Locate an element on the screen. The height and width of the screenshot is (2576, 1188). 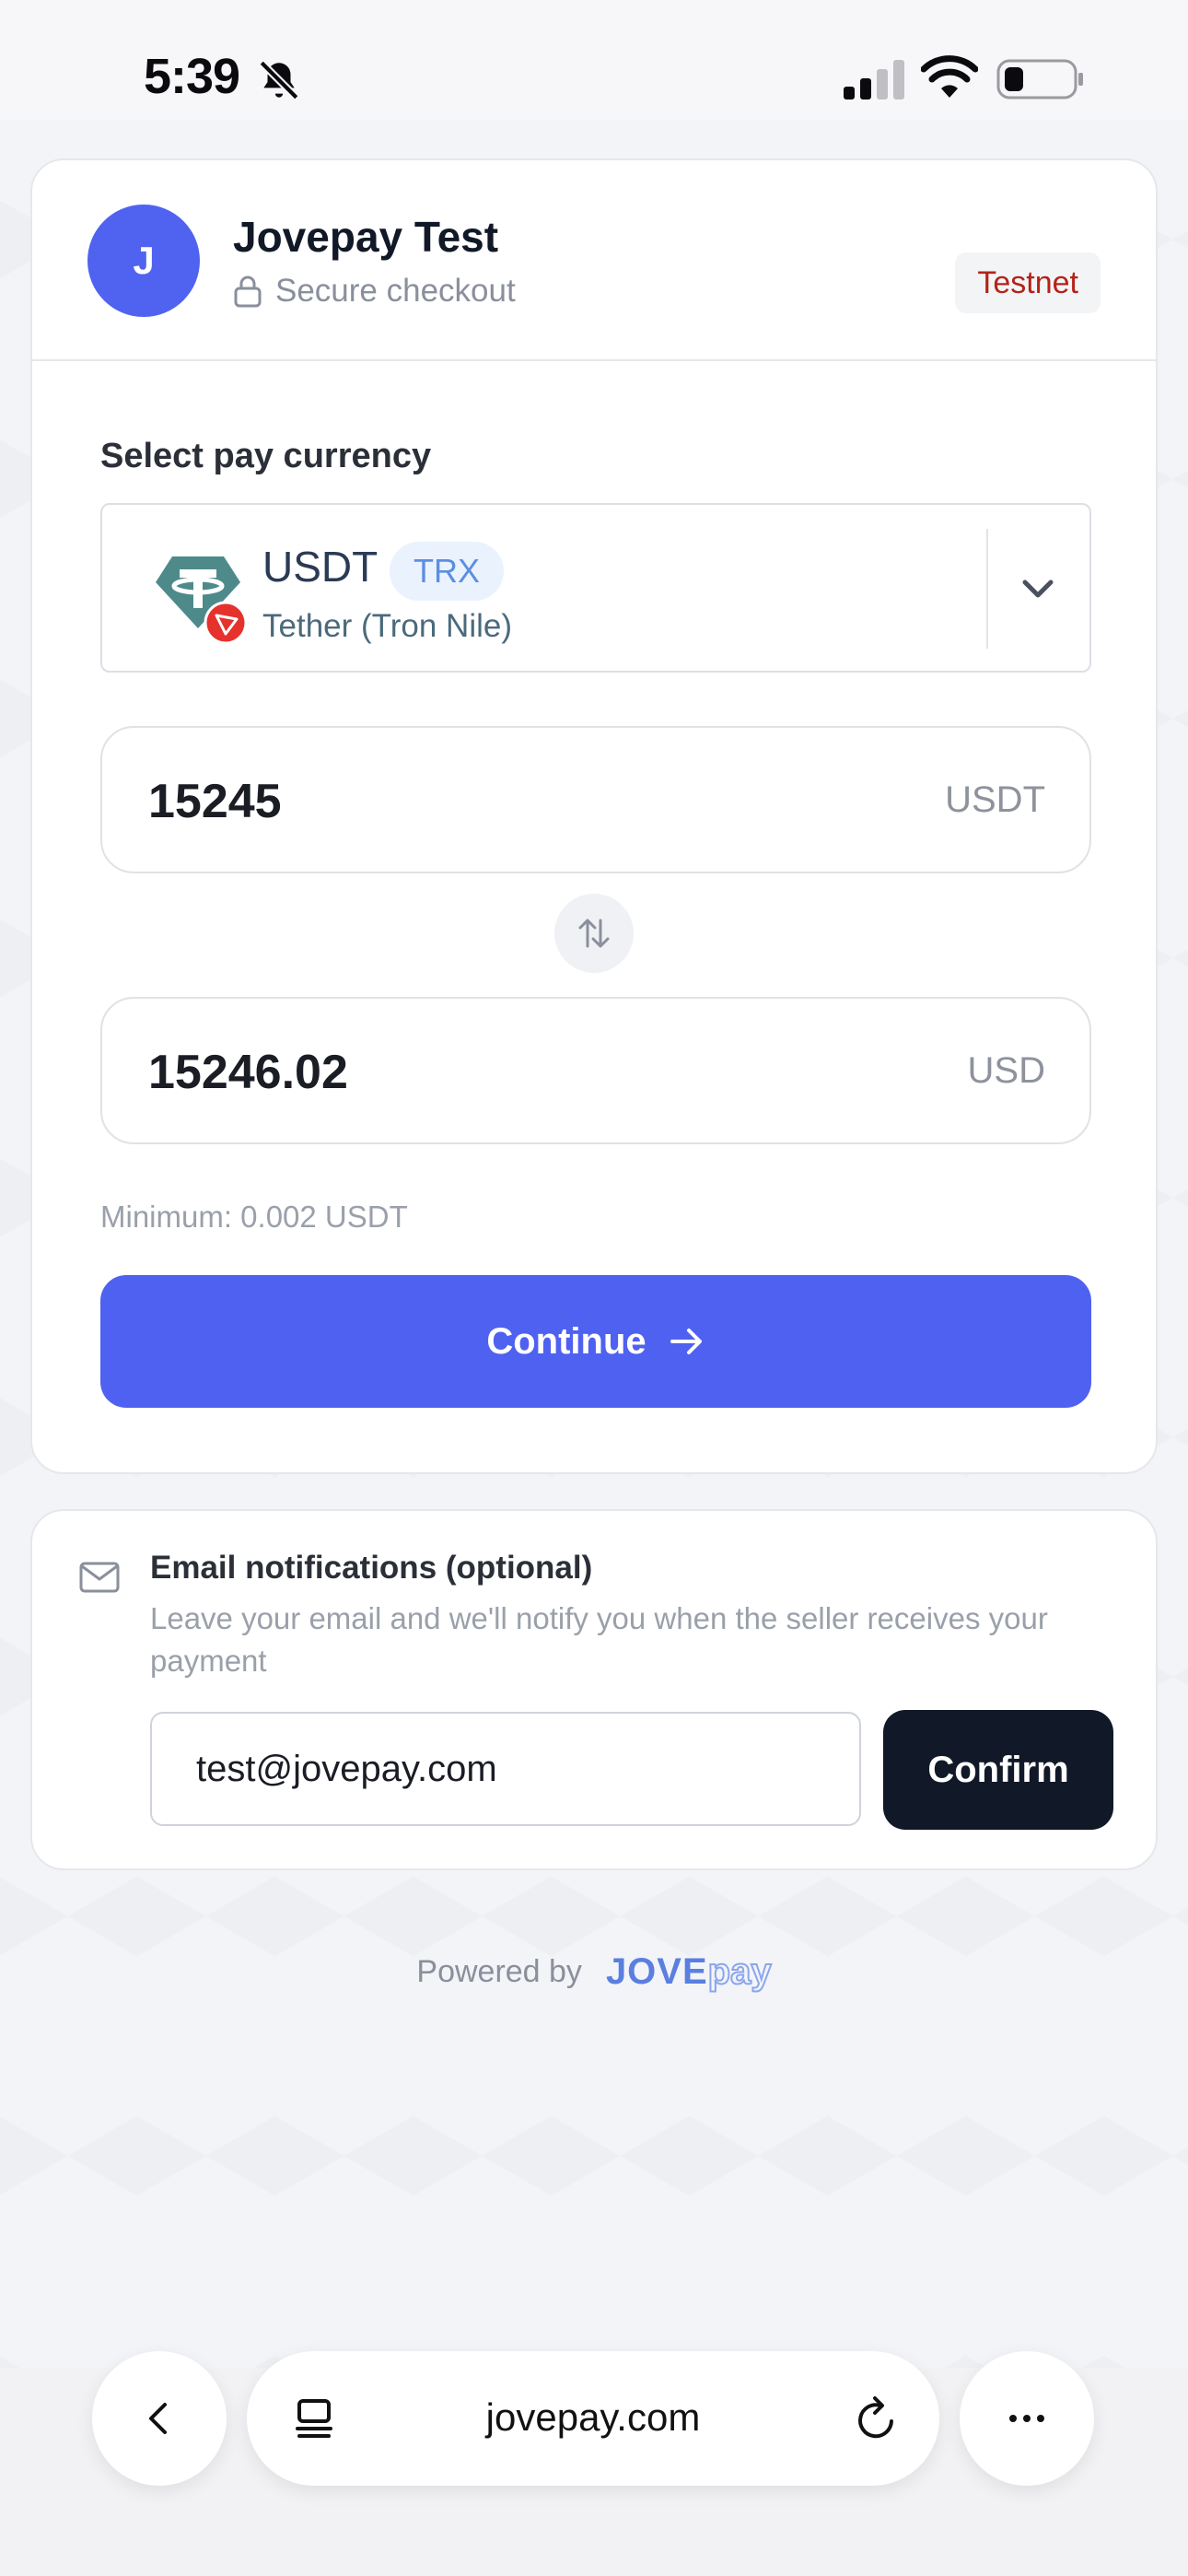
email-field: test@jovepay.com is located at coordinates (505, 1769).